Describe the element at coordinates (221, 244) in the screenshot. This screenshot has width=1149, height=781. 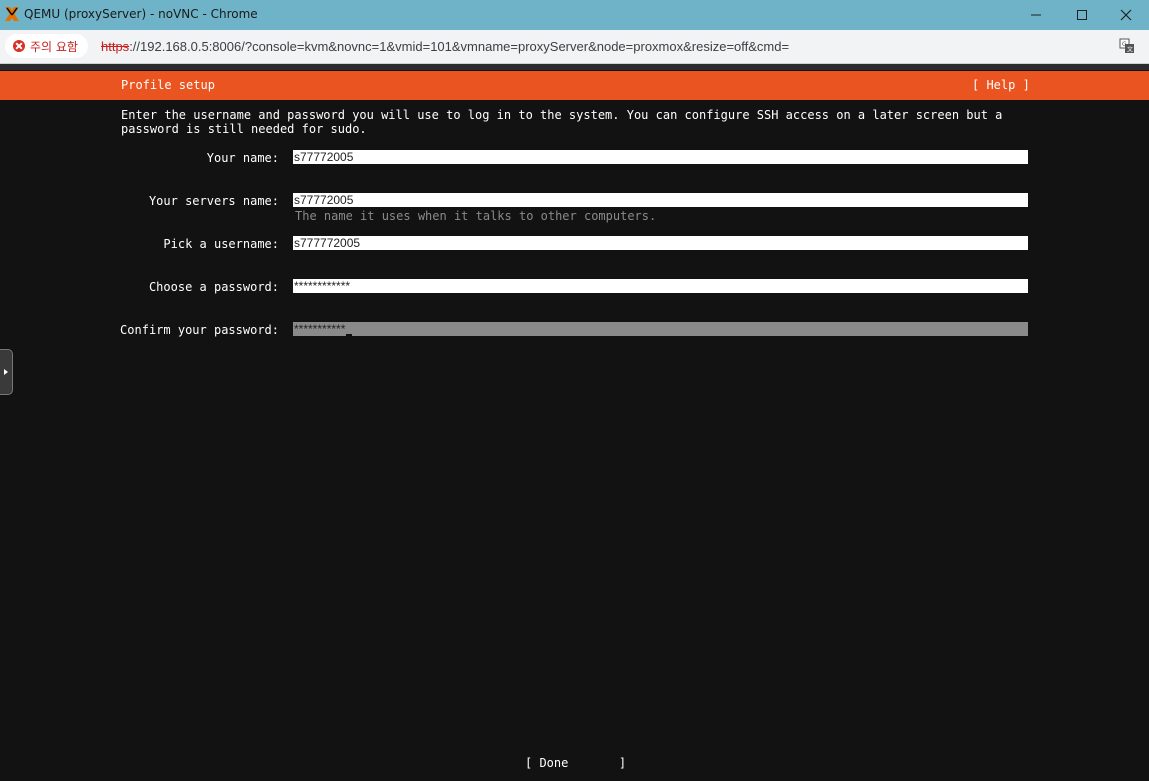
I see `username-label: Pick a username:` at that location.